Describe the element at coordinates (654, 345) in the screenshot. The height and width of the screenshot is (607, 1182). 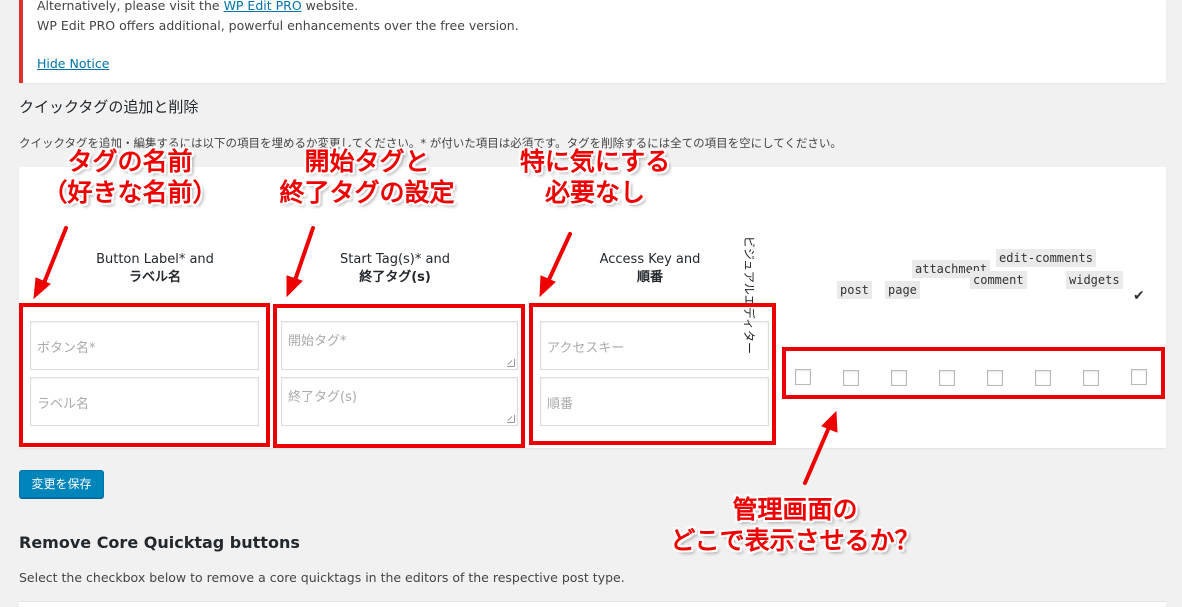
I see `access-key-field: アクセスキー` at that location.